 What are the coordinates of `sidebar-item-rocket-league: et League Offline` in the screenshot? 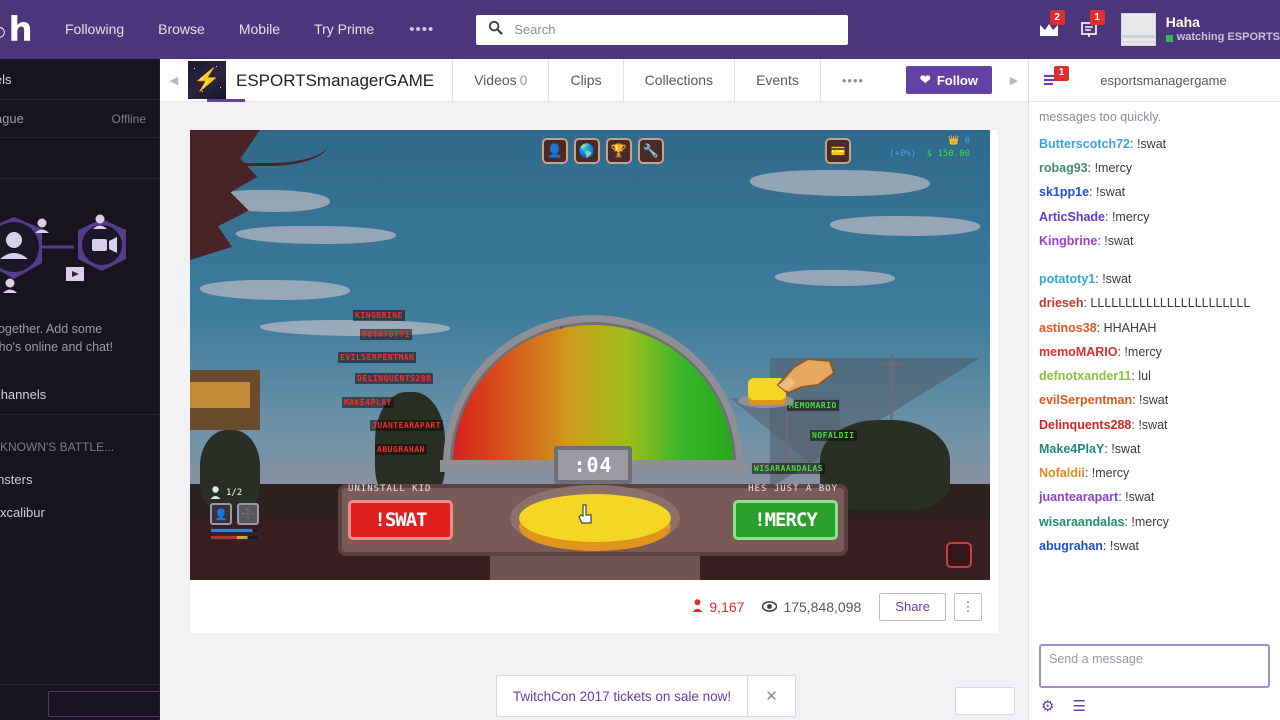 It's located at (79, 119).